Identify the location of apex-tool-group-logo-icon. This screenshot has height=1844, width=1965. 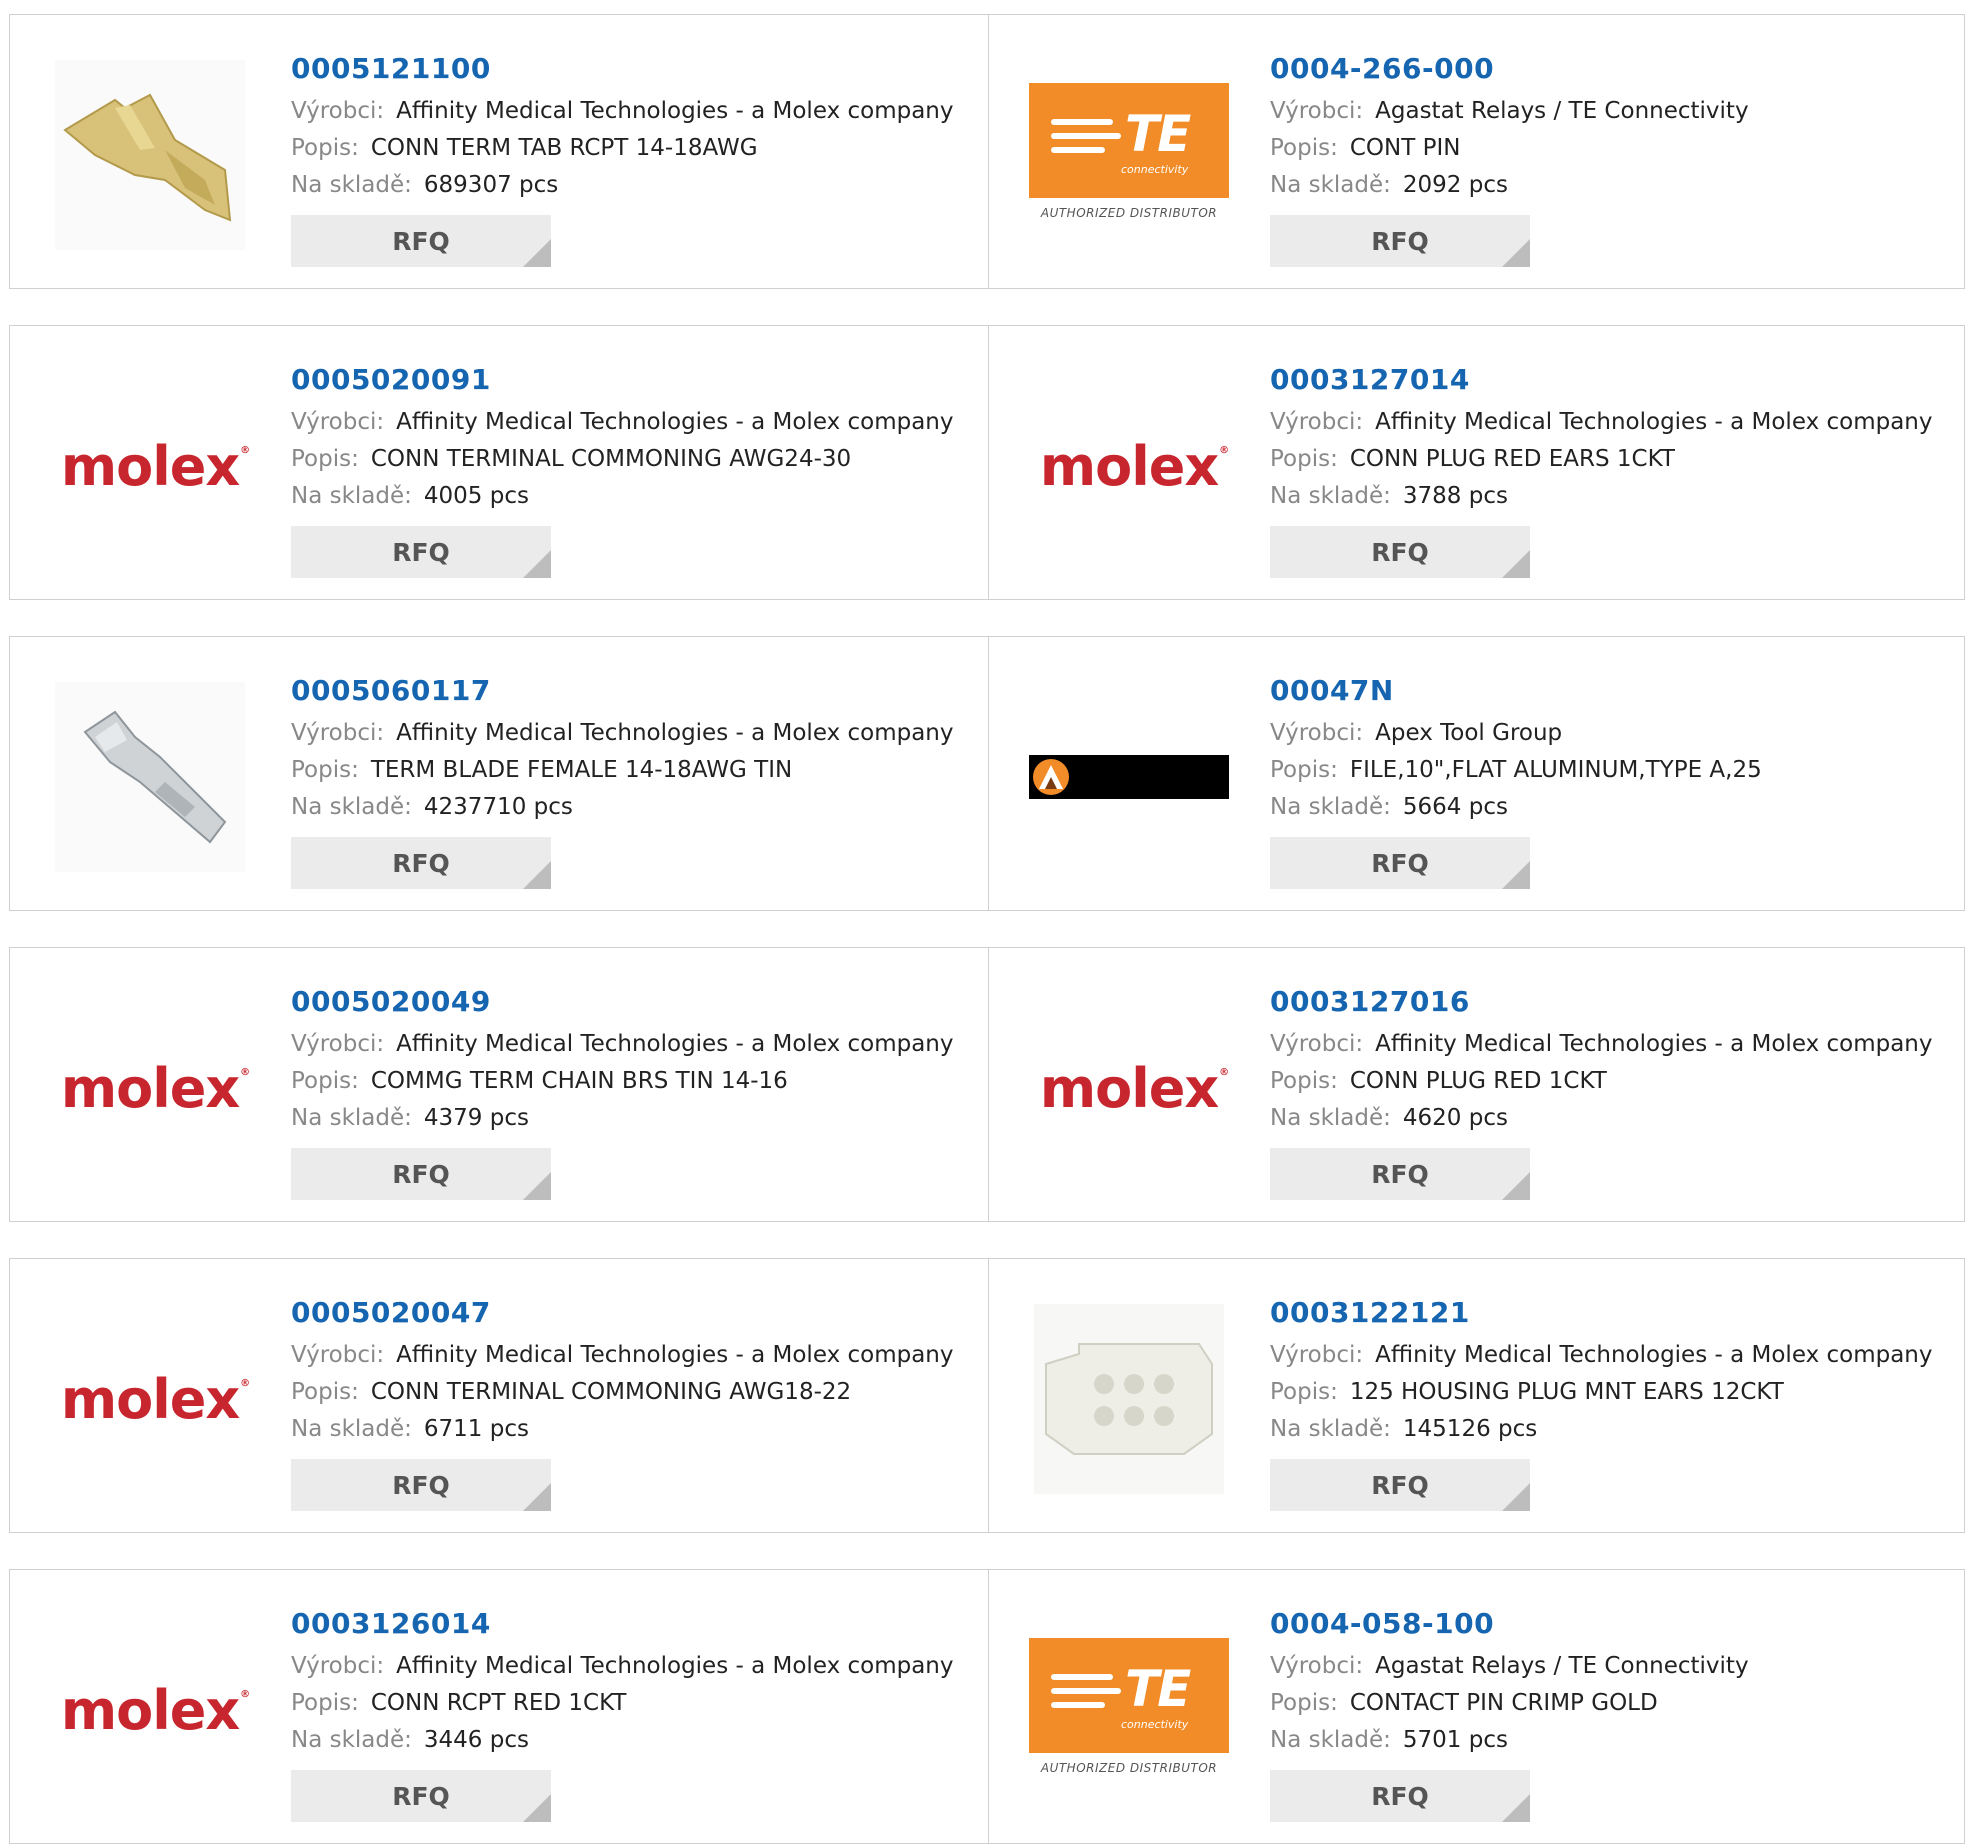
(1129, 777).